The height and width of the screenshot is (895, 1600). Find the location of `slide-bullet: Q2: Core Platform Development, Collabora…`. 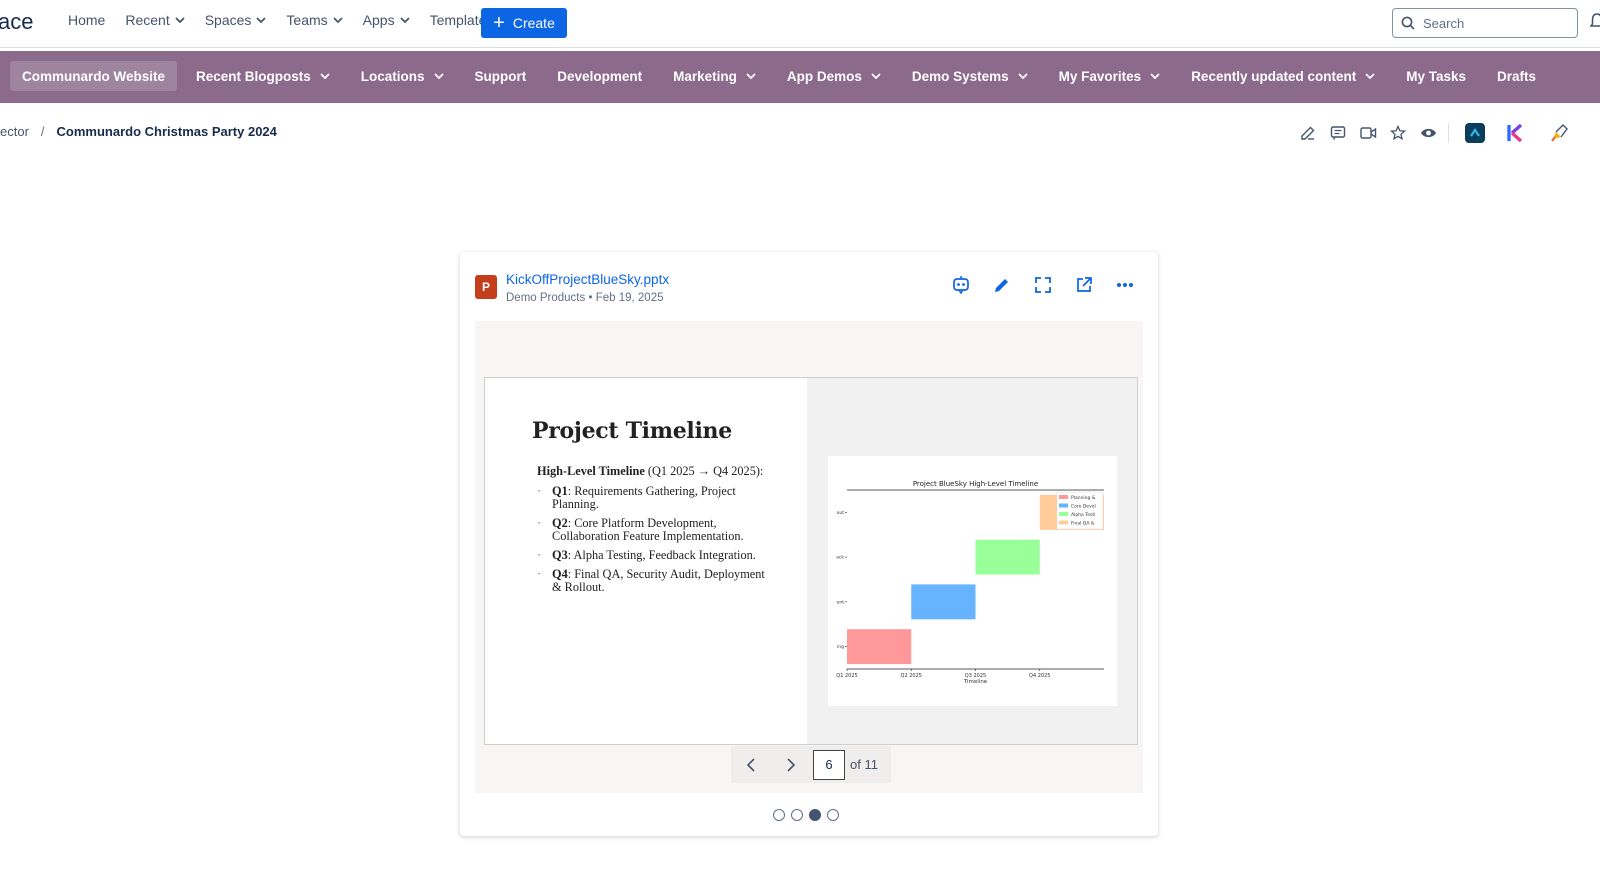

slide-bullet: Q2: Core Platform Development, Collabora… is located at coordinates (655, 530).